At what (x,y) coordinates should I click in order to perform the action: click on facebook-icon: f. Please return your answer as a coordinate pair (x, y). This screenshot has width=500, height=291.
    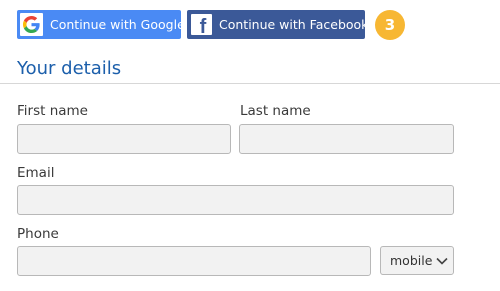
    Looking at the image, I should click on (201, 25).